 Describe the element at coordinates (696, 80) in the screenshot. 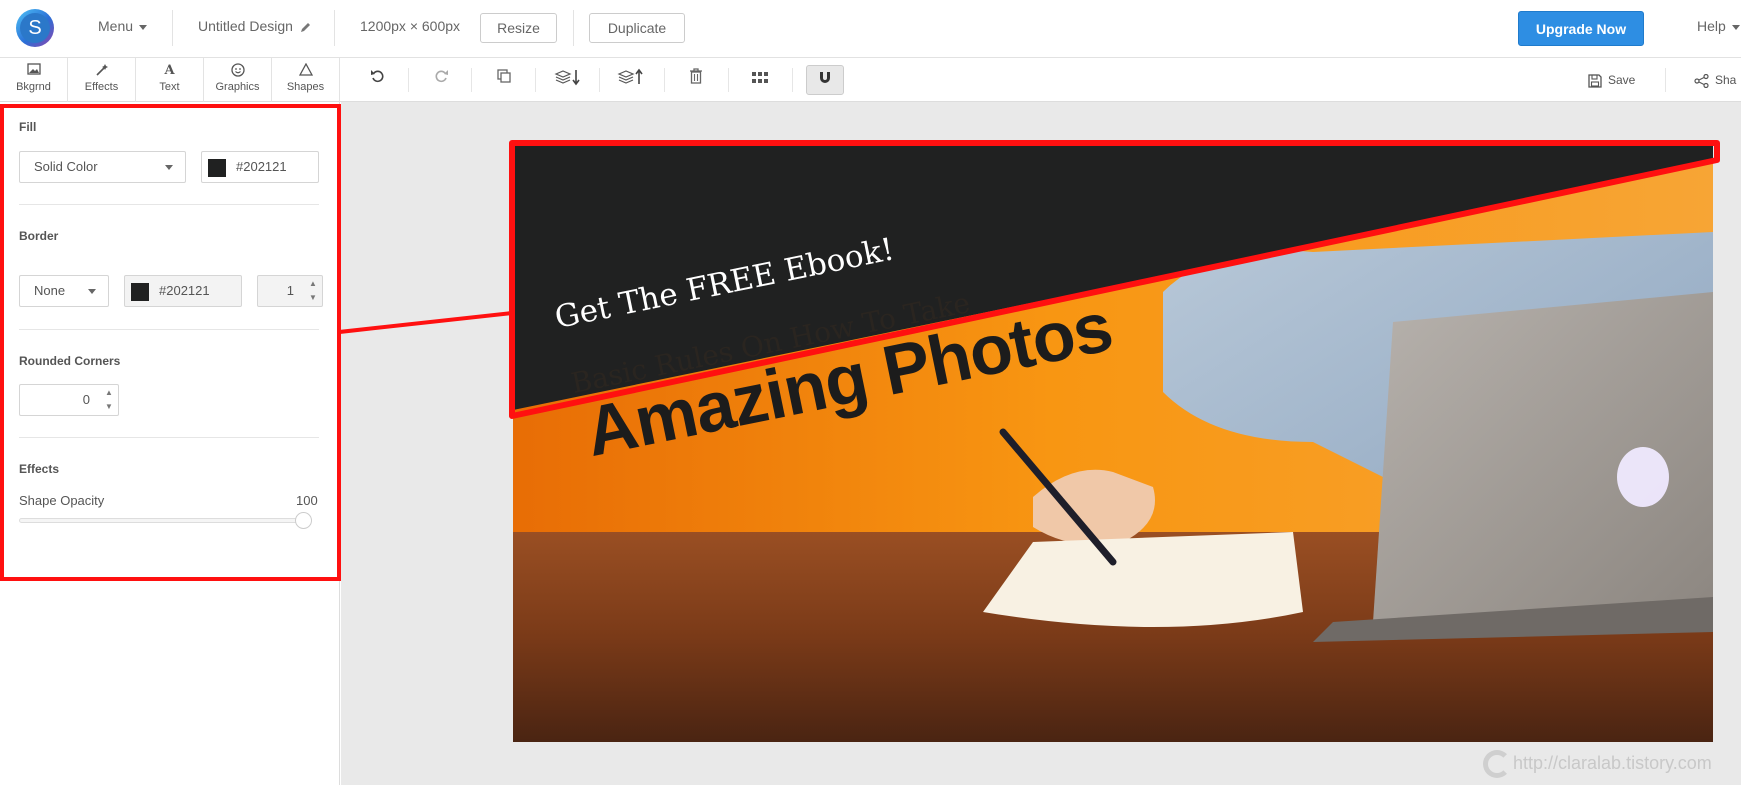

I see `delete-icon` at that location.